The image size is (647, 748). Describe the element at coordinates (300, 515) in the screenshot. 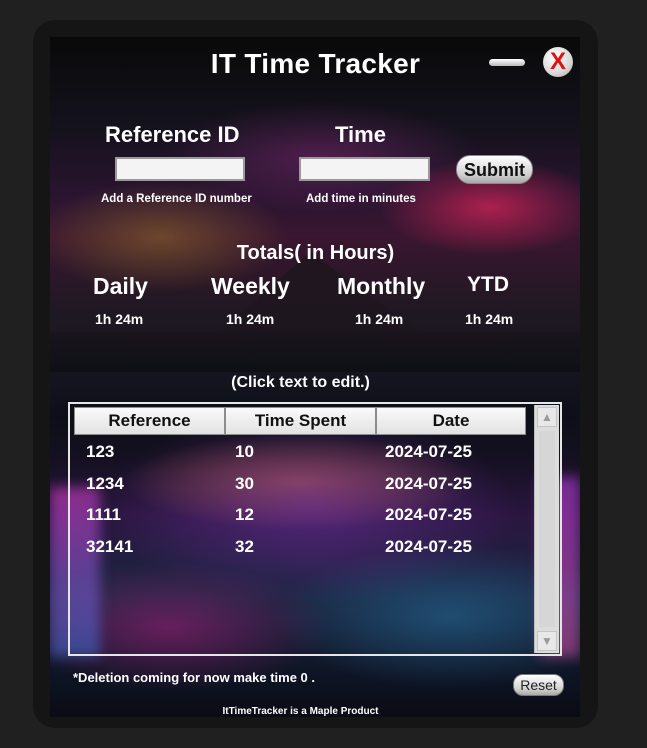

I see `table-row: 1111 12 2024-07-25` at that location.